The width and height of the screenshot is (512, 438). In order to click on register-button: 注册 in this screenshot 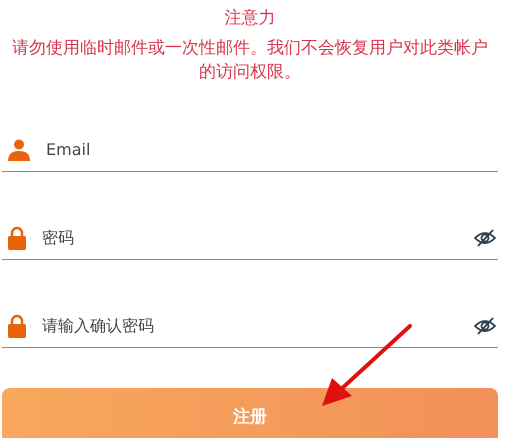, I will do `click(250, 413)`.